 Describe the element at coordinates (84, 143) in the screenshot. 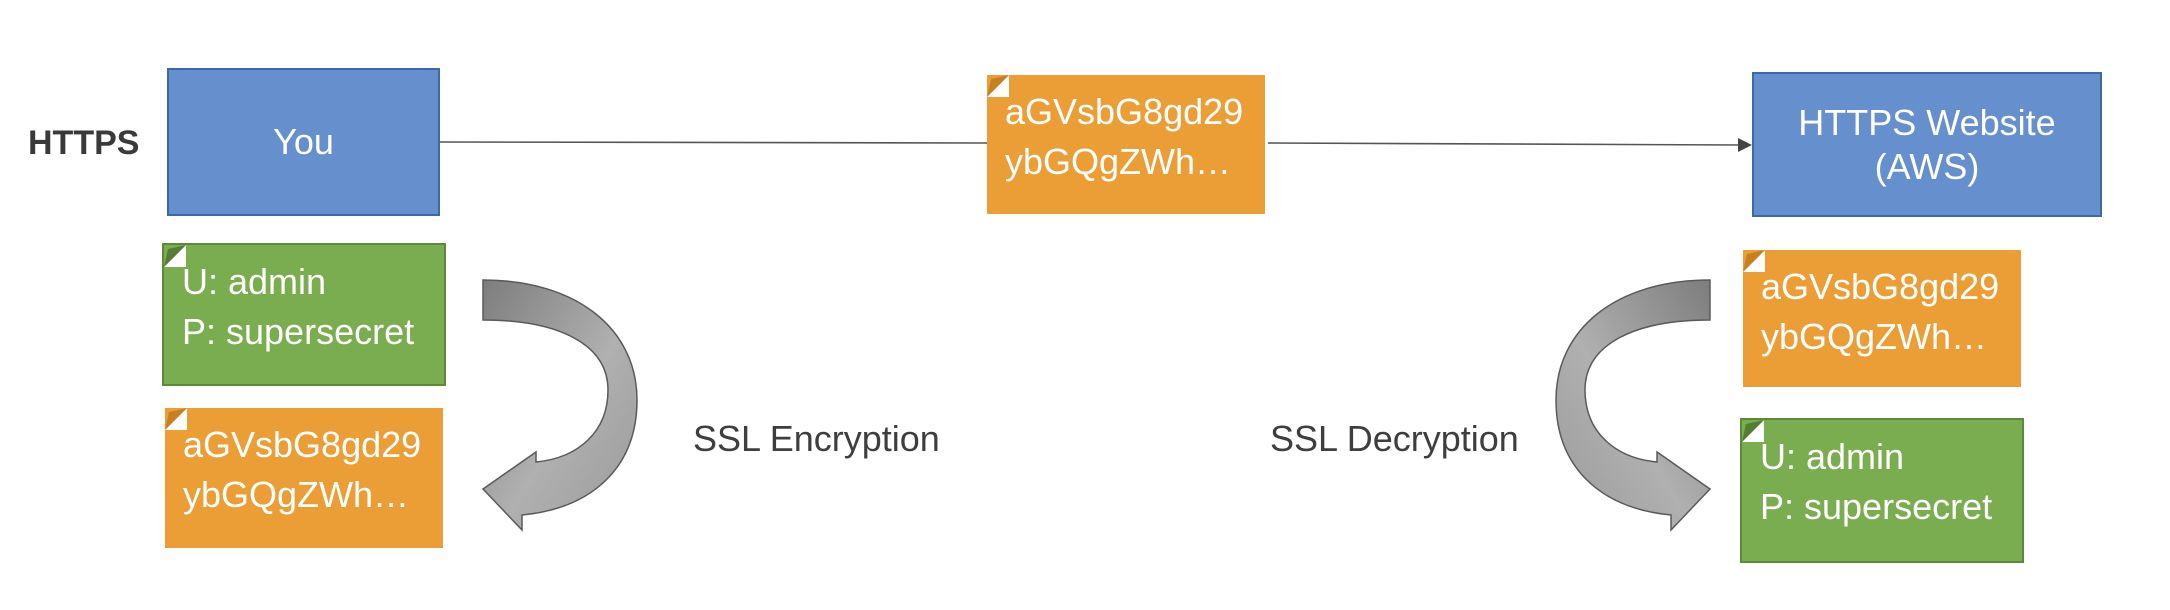

I see `diagram-title: HTTPS` at that location.